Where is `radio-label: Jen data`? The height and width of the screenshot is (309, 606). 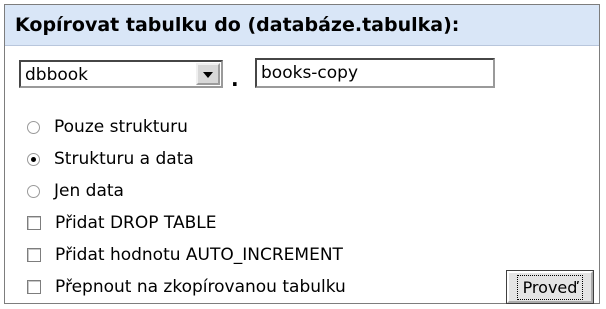 radio-label: Jen data is located at coordinates (89, 191).